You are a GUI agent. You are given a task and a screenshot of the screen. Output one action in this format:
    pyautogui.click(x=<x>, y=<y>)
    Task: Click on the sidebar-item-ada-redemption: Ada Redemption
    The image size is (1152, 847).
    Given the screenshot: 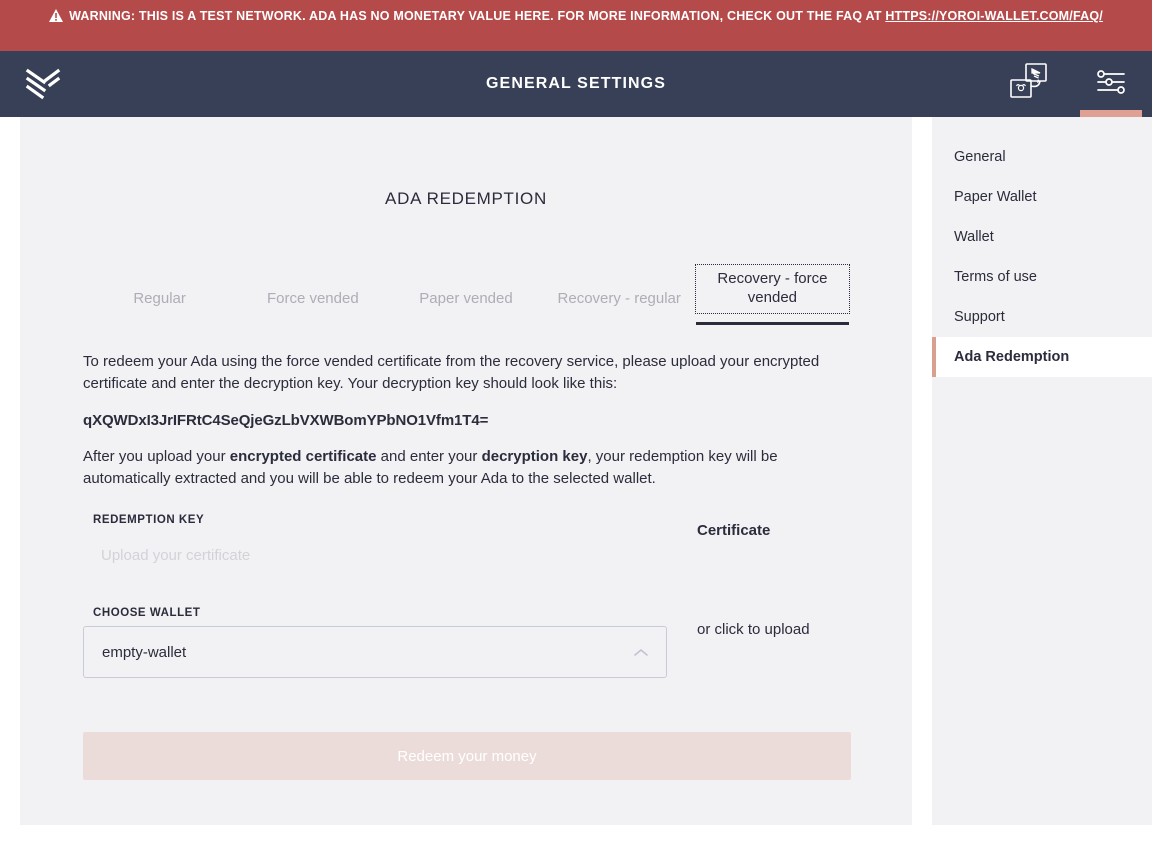 What is the action you would take?
    pyautogui.click(x=1042, y=357)
    